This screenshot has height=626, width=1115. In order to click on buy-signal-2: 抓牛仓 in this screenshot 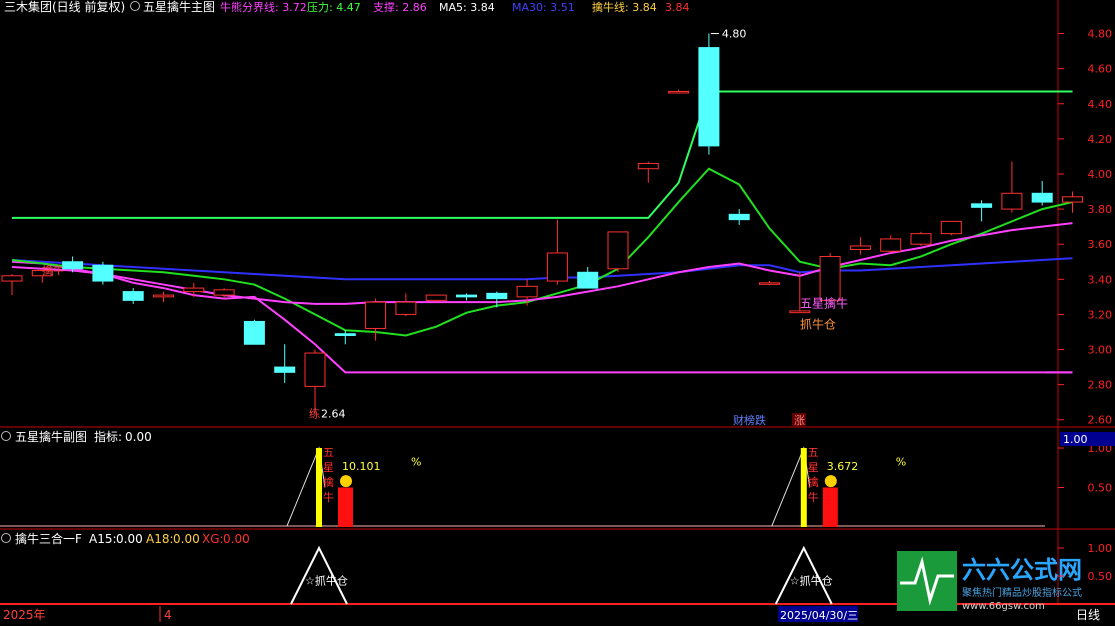, I will do `click(818, 323)`.